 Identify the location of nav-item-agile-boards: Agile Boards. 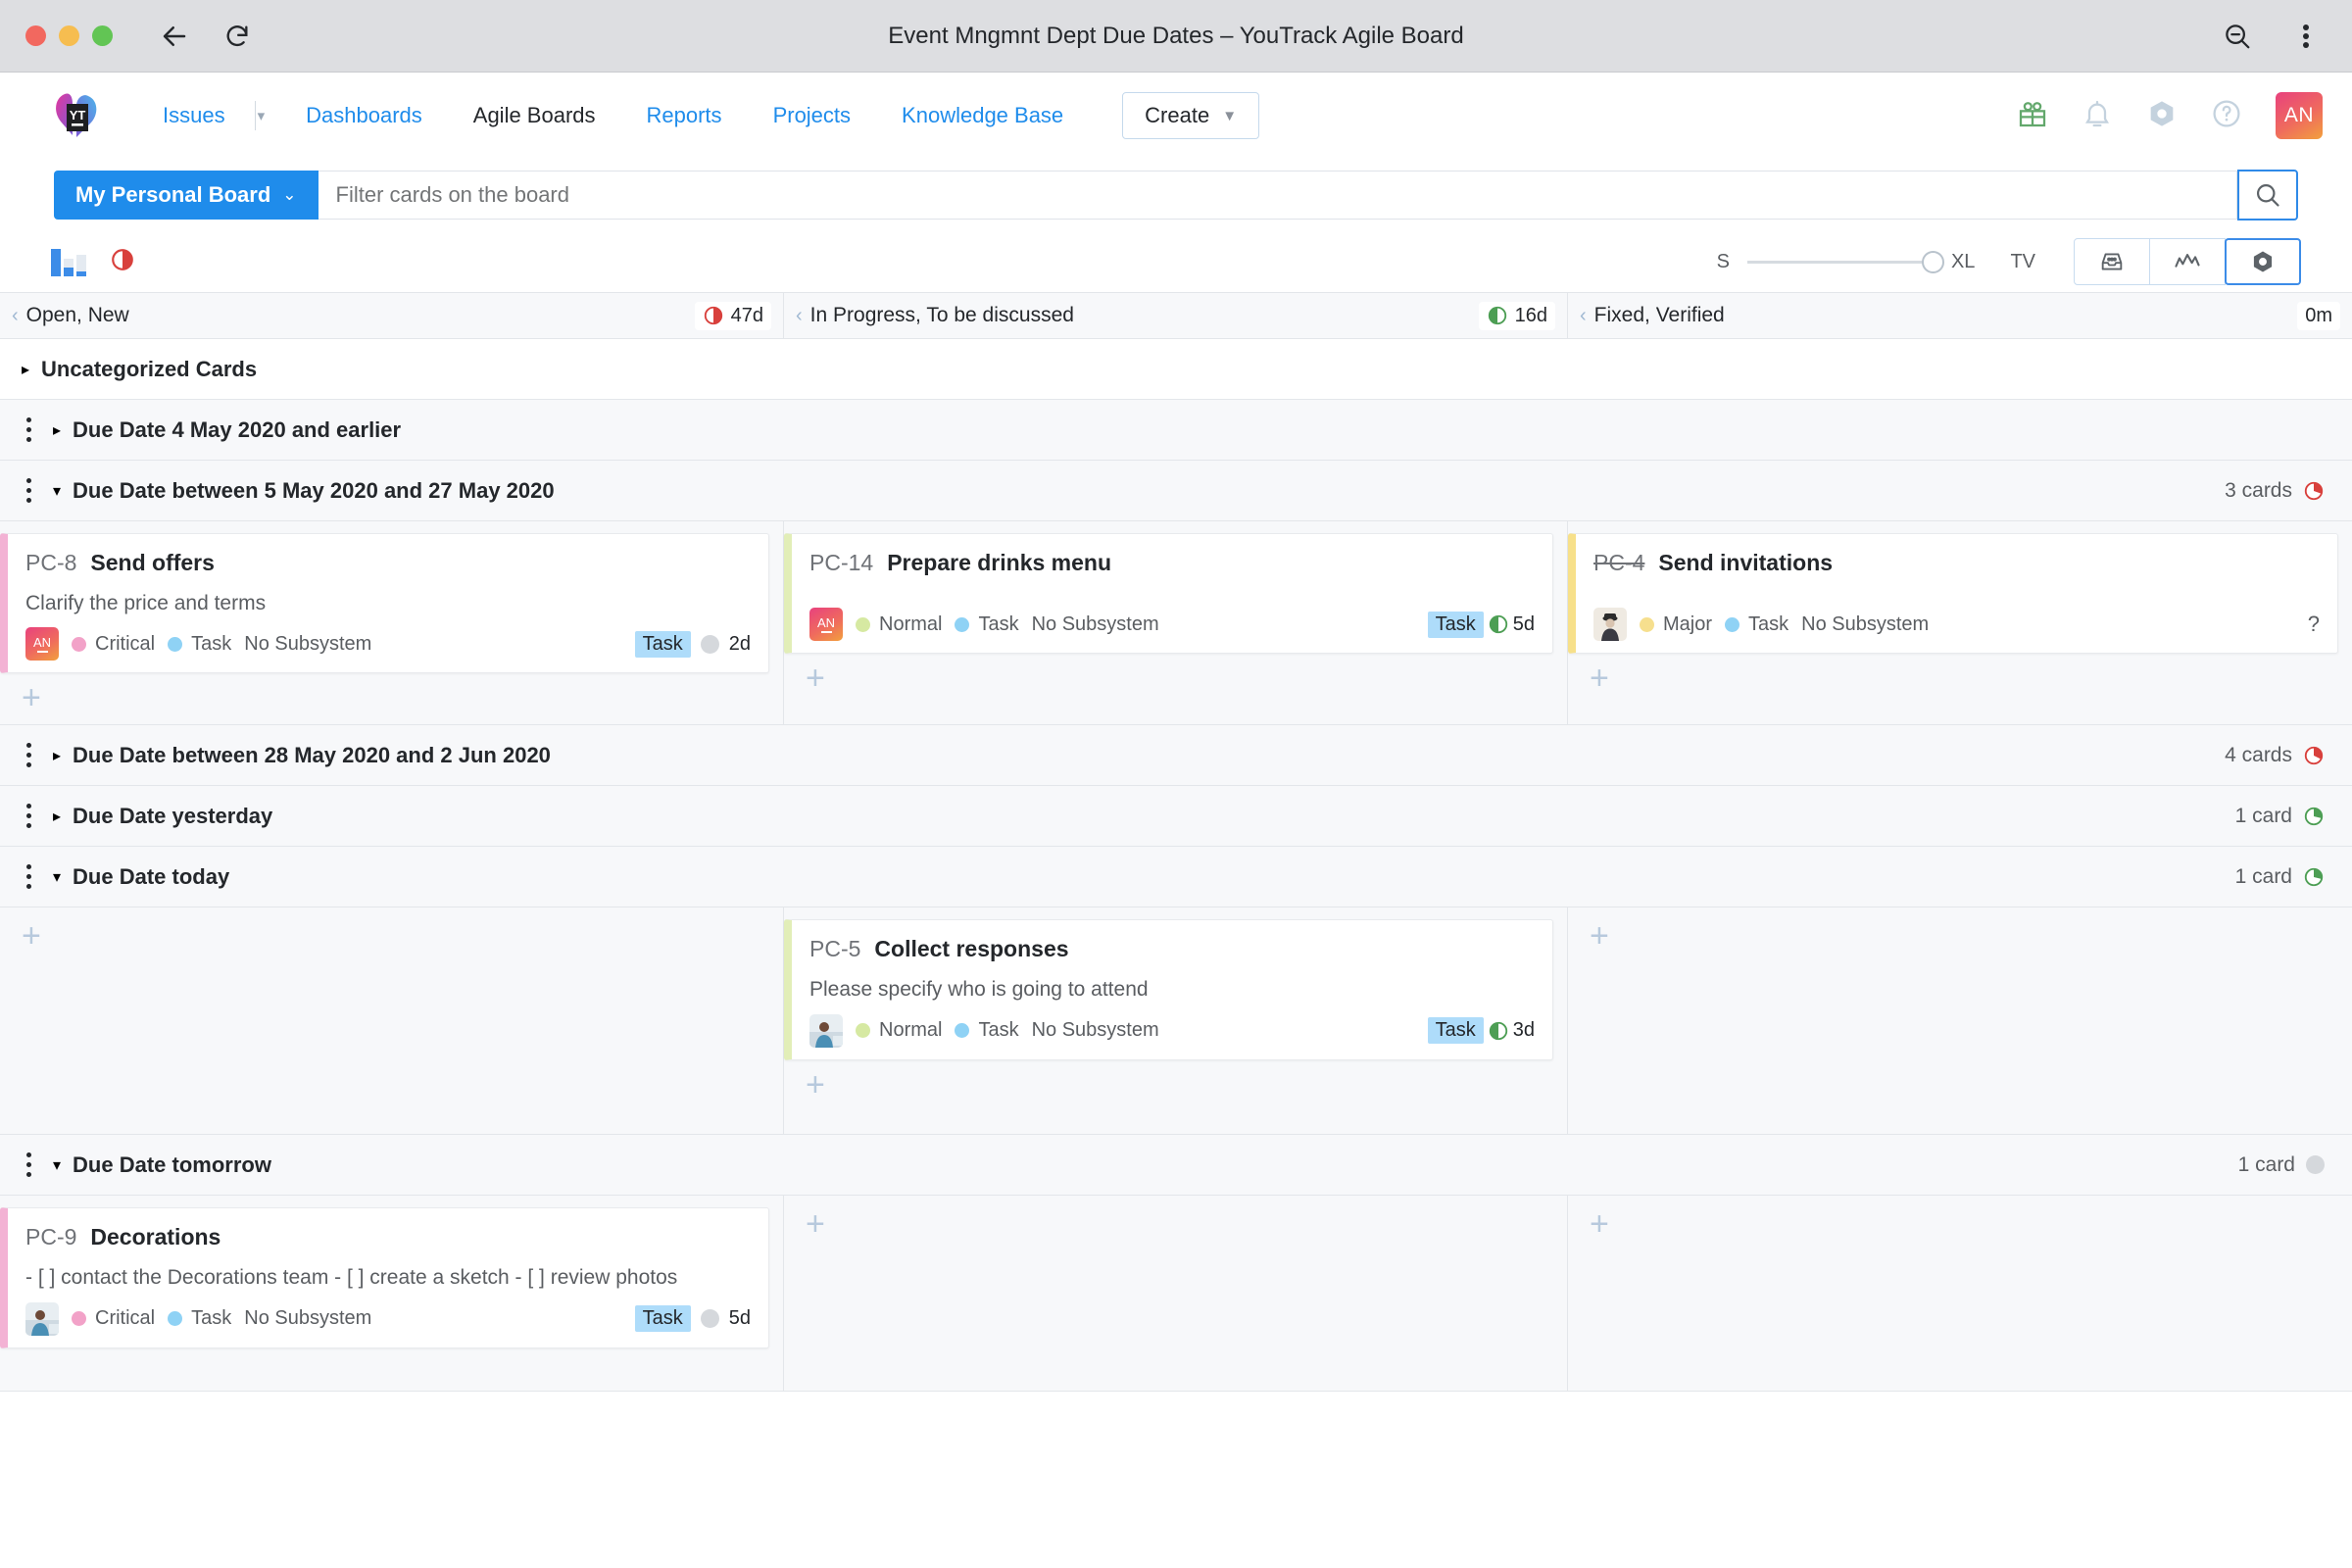
(534, 115).